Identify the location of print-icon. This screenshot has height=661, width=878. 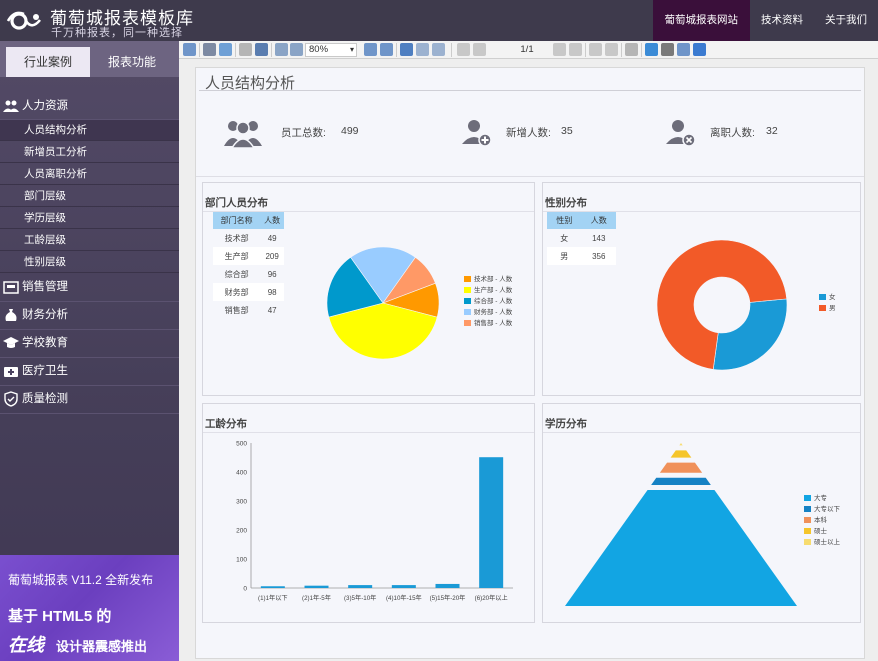
(209, 49).